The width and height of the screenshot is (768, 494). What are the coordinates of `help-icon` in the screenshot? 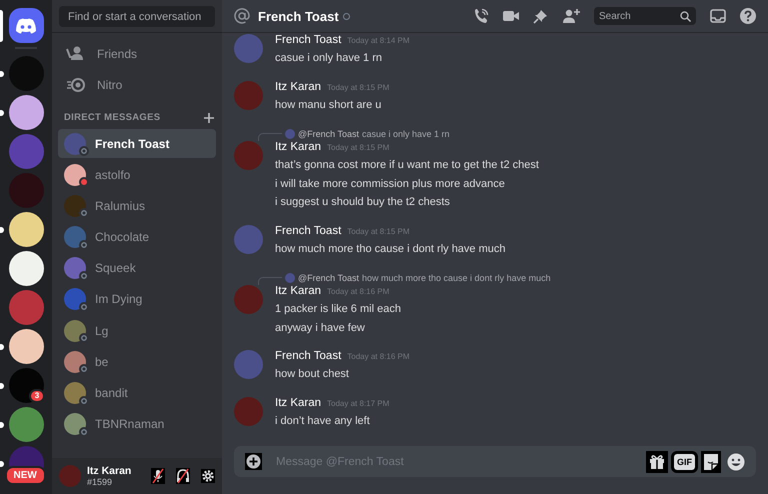 It's located at (748, 16).